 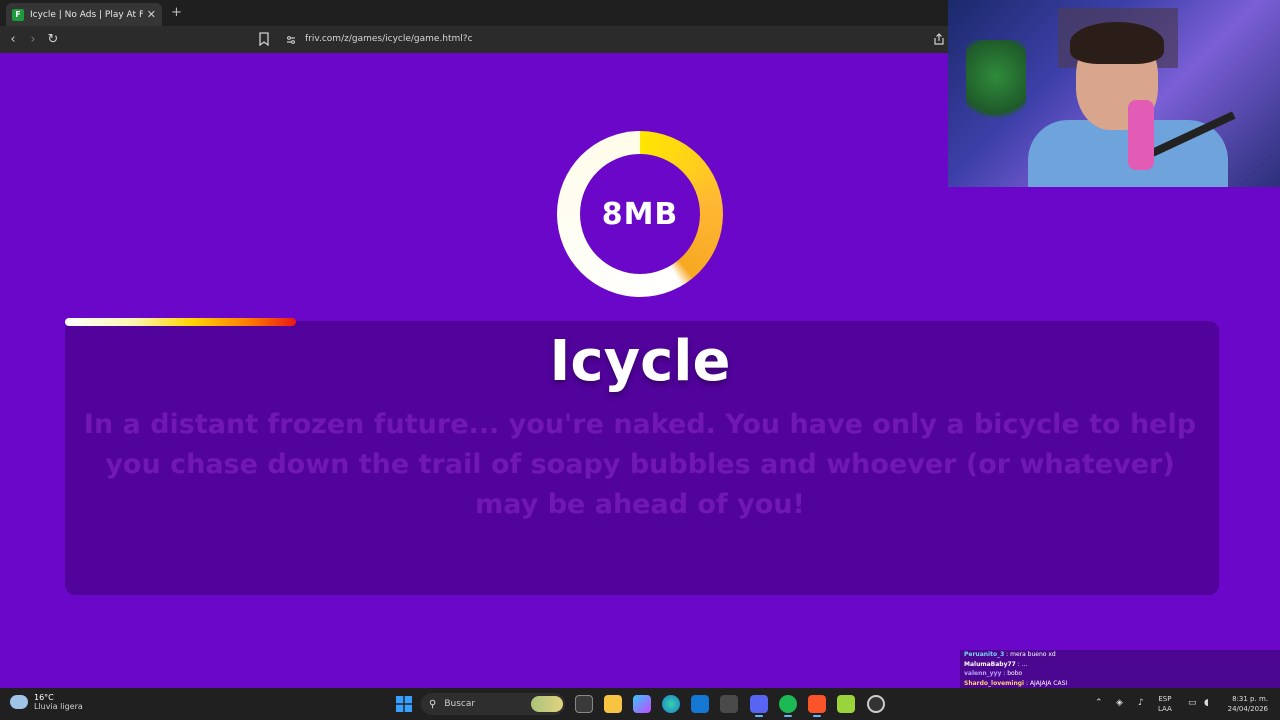 What do you see at coordinates (1165, 704) in the screenshot?
I see `language-indicator: ESP LAA` at bounding box center [1165, 704].